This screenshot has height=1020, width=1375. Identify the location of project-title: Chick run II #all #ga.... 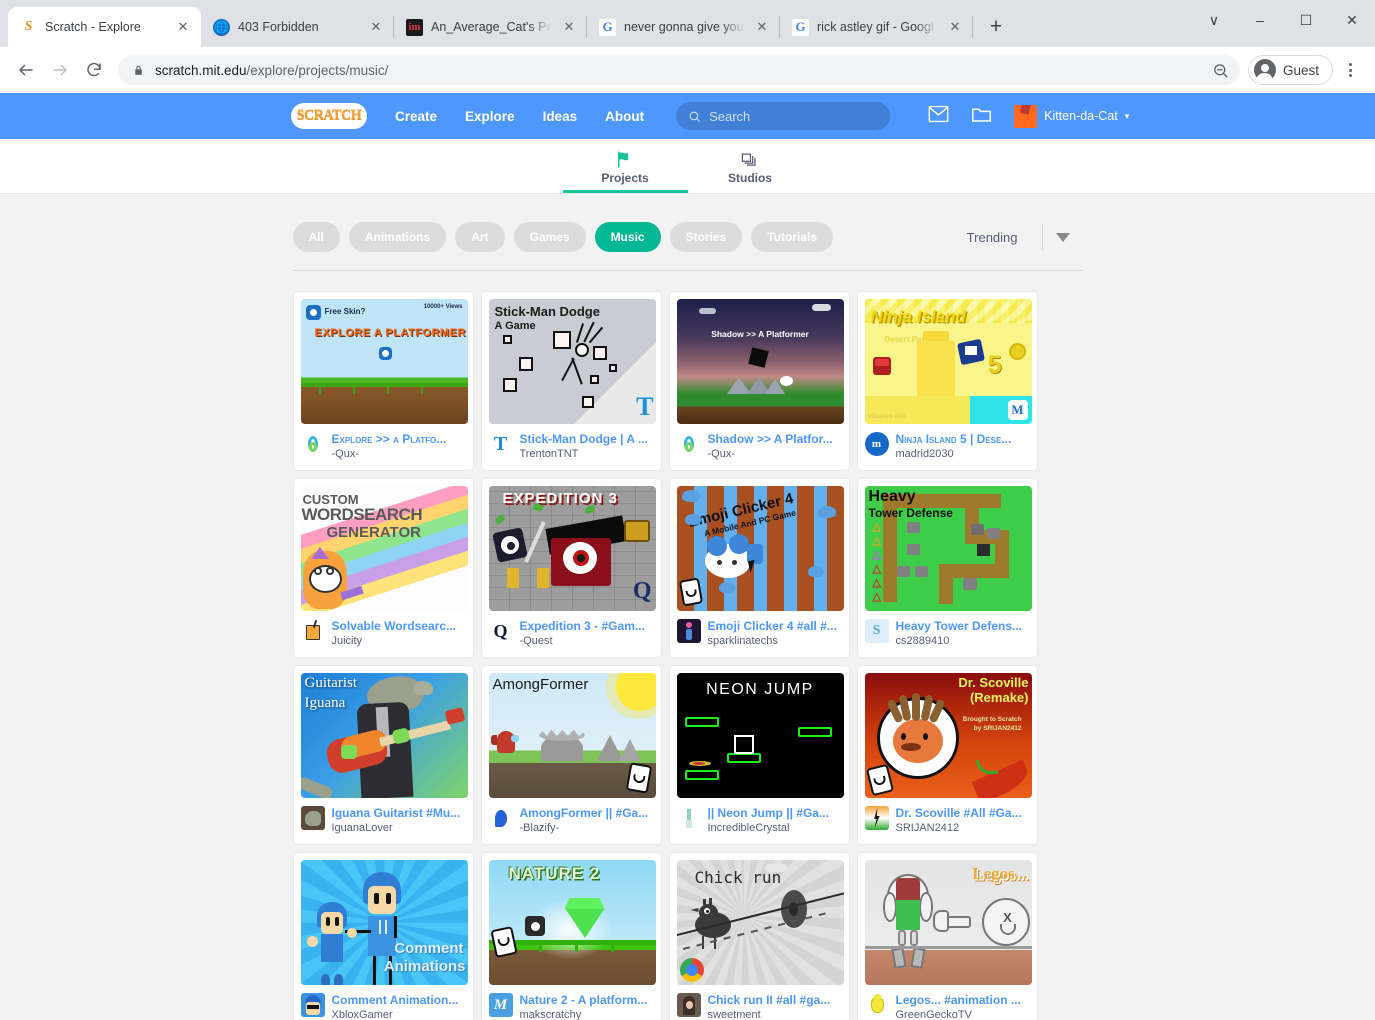
(775, 1000).